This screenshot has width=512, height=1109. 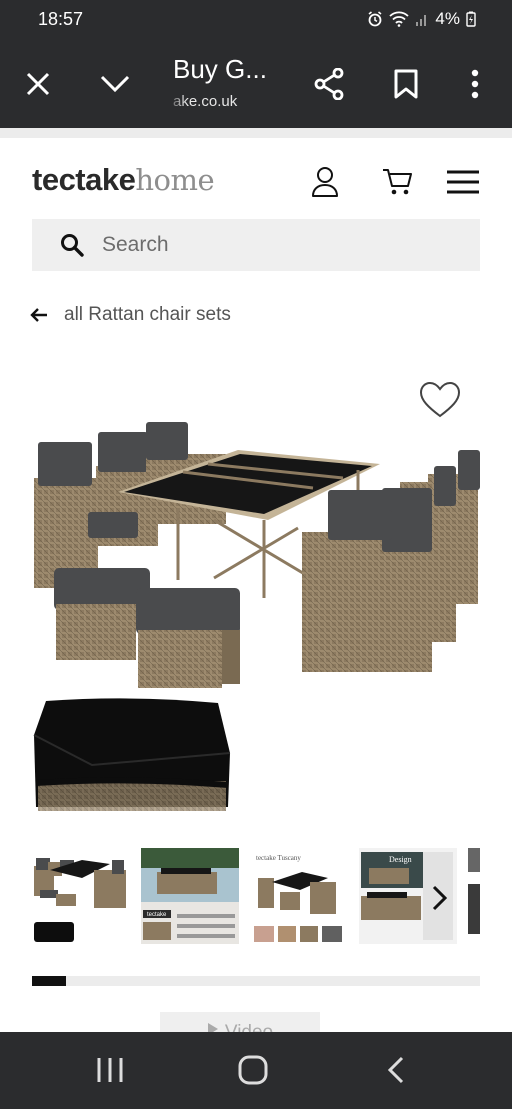 I want to click on thumbnail-2: tectake, so click(x=190, y=896).